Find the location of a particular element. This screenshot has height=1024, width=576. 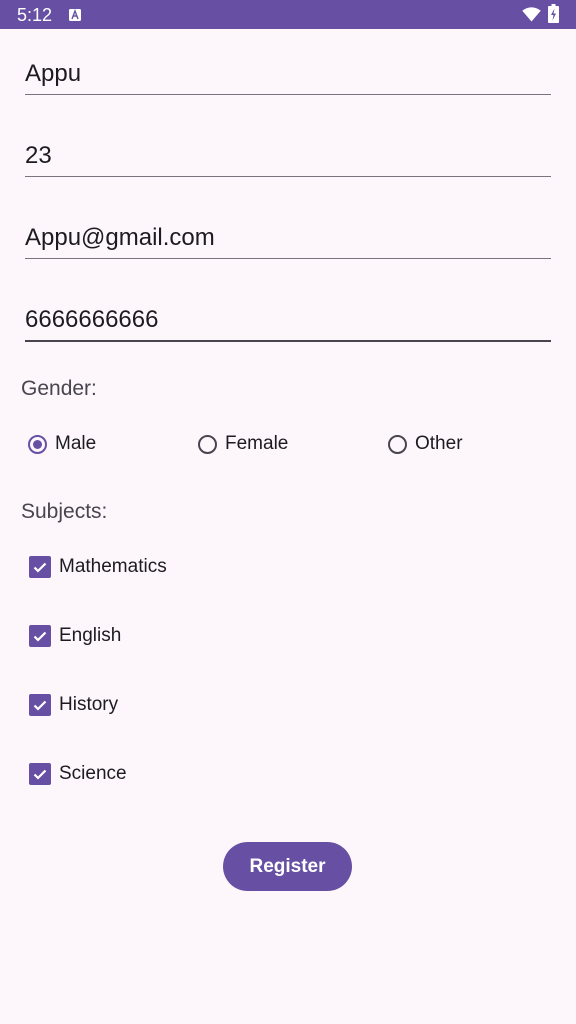

radio-selected-icon is located at coordinates (37, 444).